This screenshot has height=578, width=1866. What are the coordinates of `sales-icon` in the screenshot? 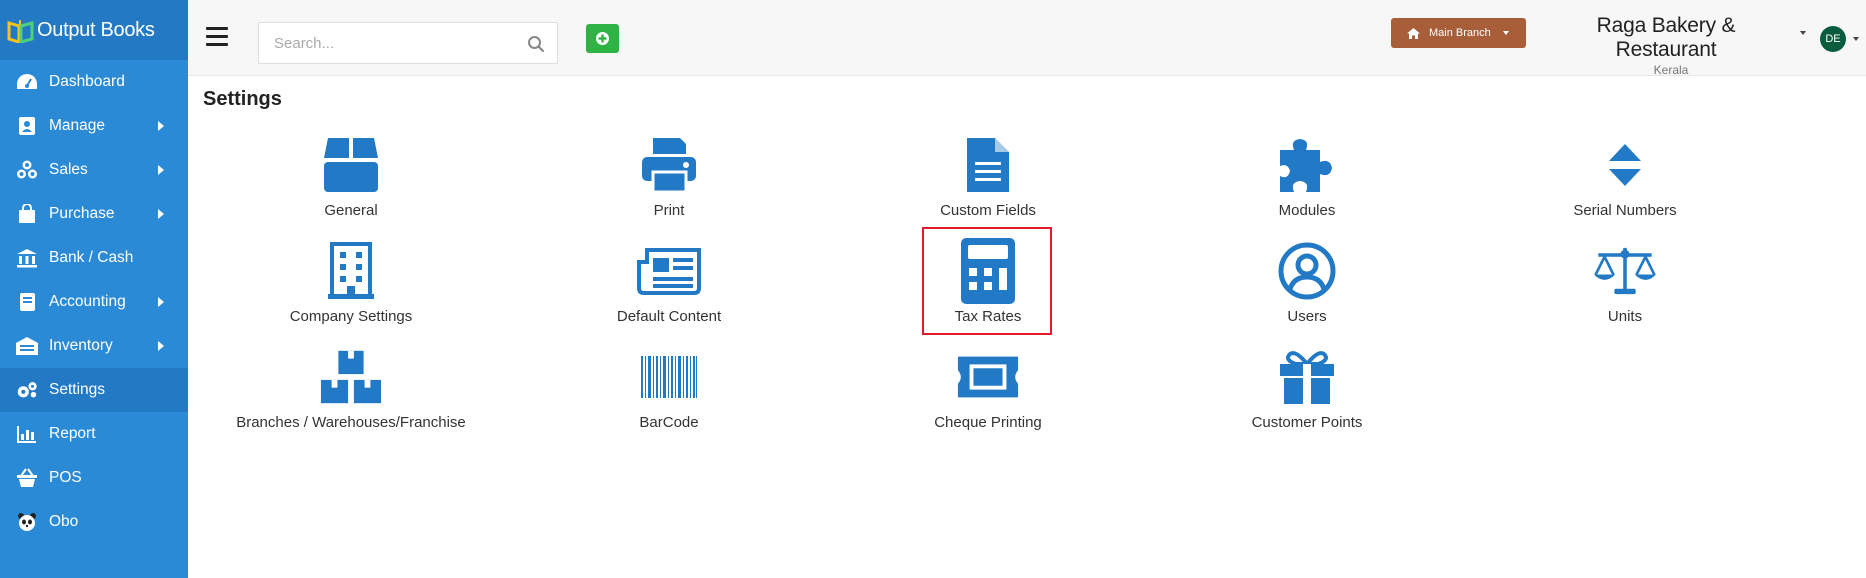 It's located at (27, 170).